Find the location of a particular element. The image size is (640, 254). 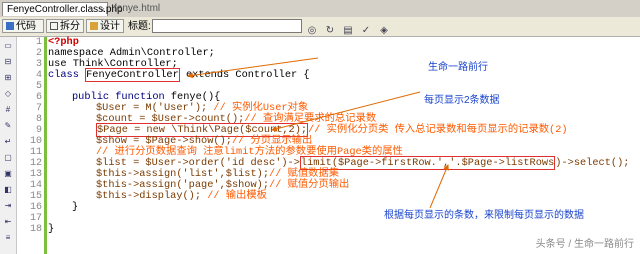

format-icon: ≡ is located at coordinates (8, 238).